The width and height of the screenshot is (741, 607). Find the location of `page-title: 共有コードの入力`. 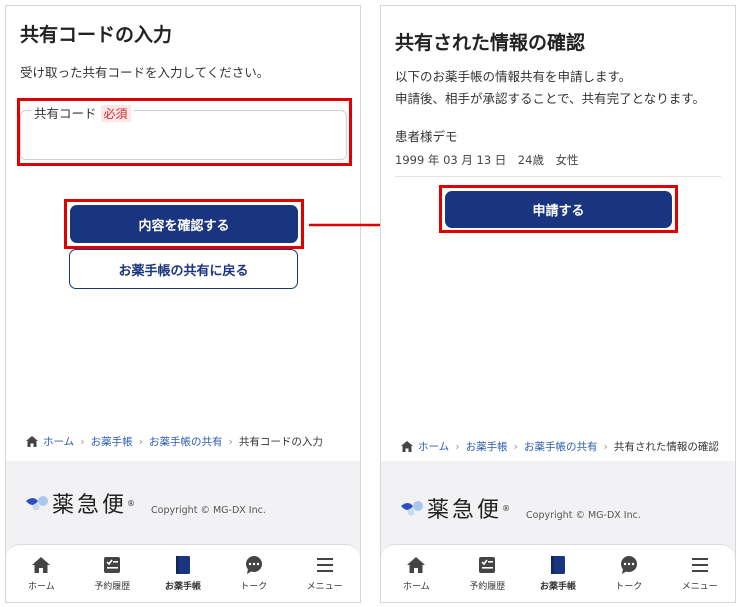

page-title: 共有コードの入力 is located at coordinates (96, 35).